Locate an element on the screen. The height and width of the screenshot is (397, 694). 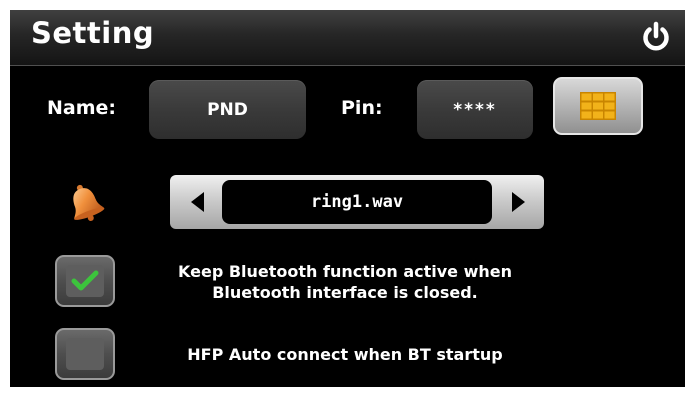
hfp-auto-connect-label: HFP Auto connect when BT startup is located at coordinates (345, 354).